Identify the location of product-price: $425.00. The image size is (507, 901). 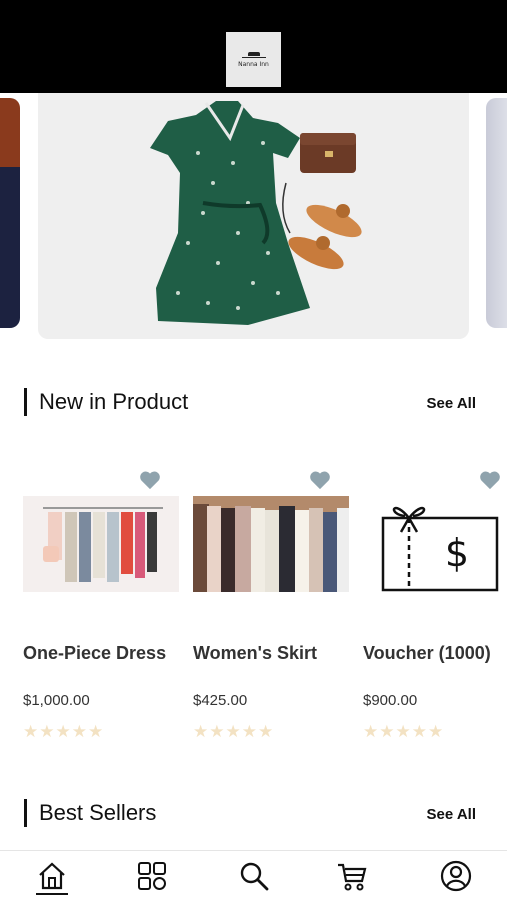
(220, 700).